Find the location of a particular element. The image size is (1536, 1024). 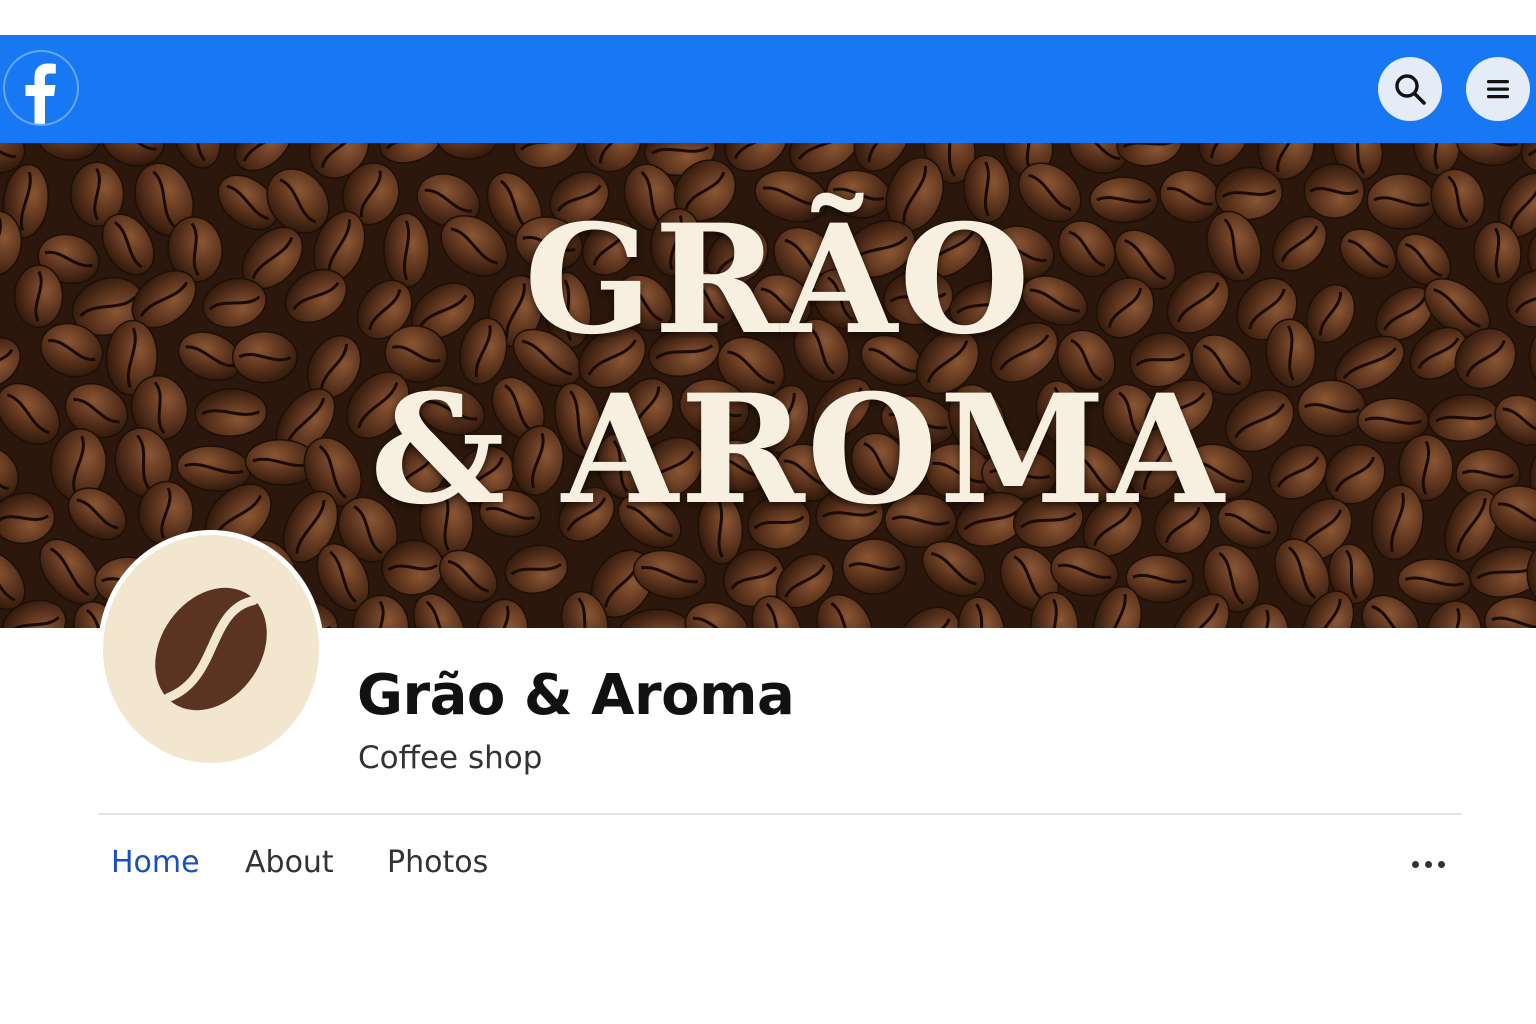

coffee-bean-icon is located at coordinates (211, 649).